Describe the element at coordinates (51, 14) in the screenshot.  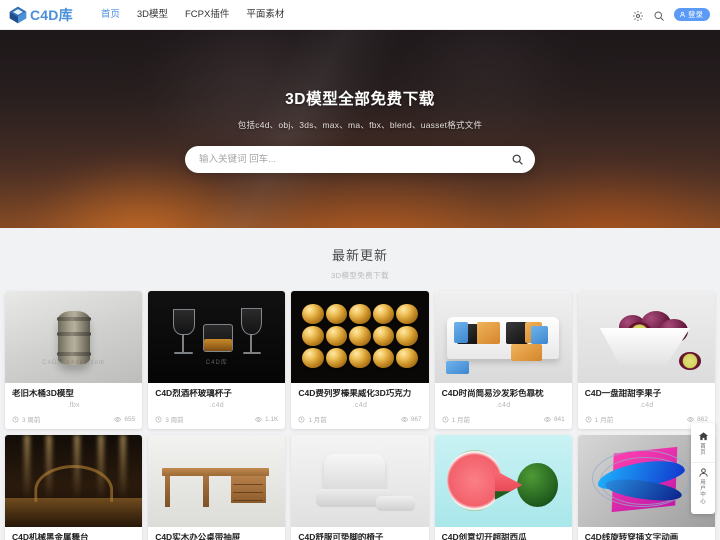
I see `brand-text: C4D库` at that location.